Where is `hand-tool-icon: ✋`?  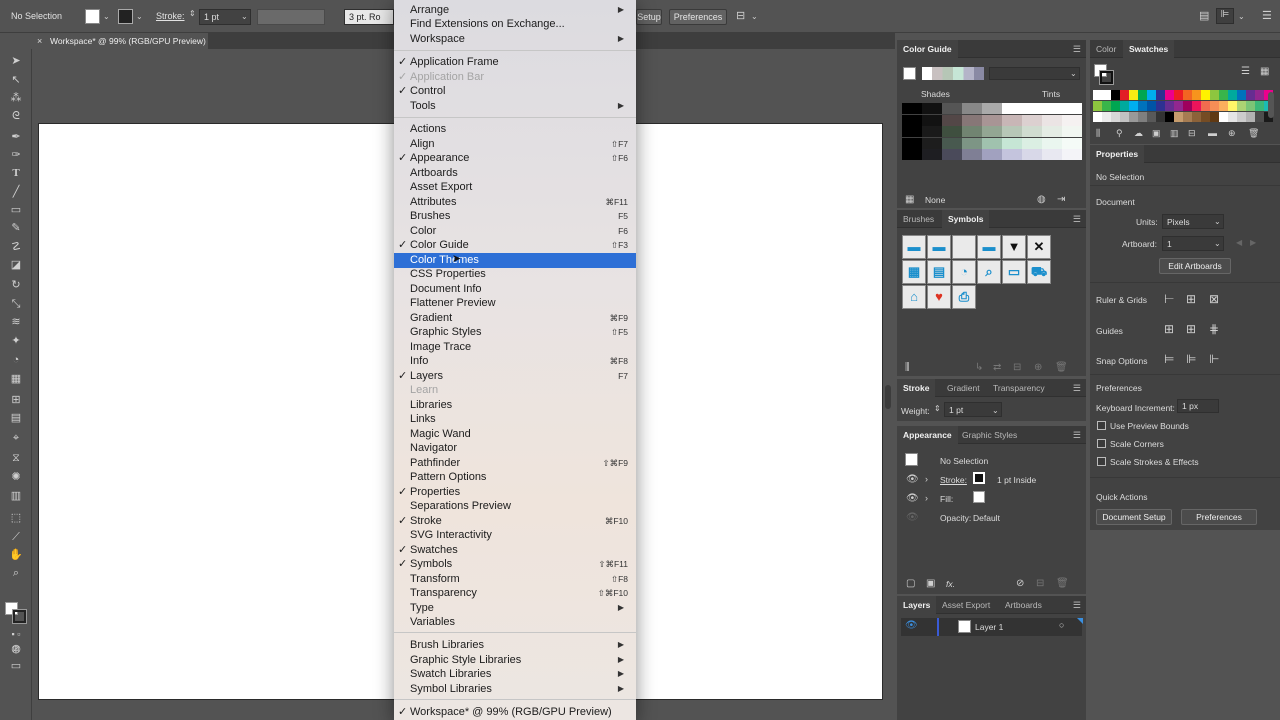
hand-tool-icon: ✋ is located at coordinates (16, 555).